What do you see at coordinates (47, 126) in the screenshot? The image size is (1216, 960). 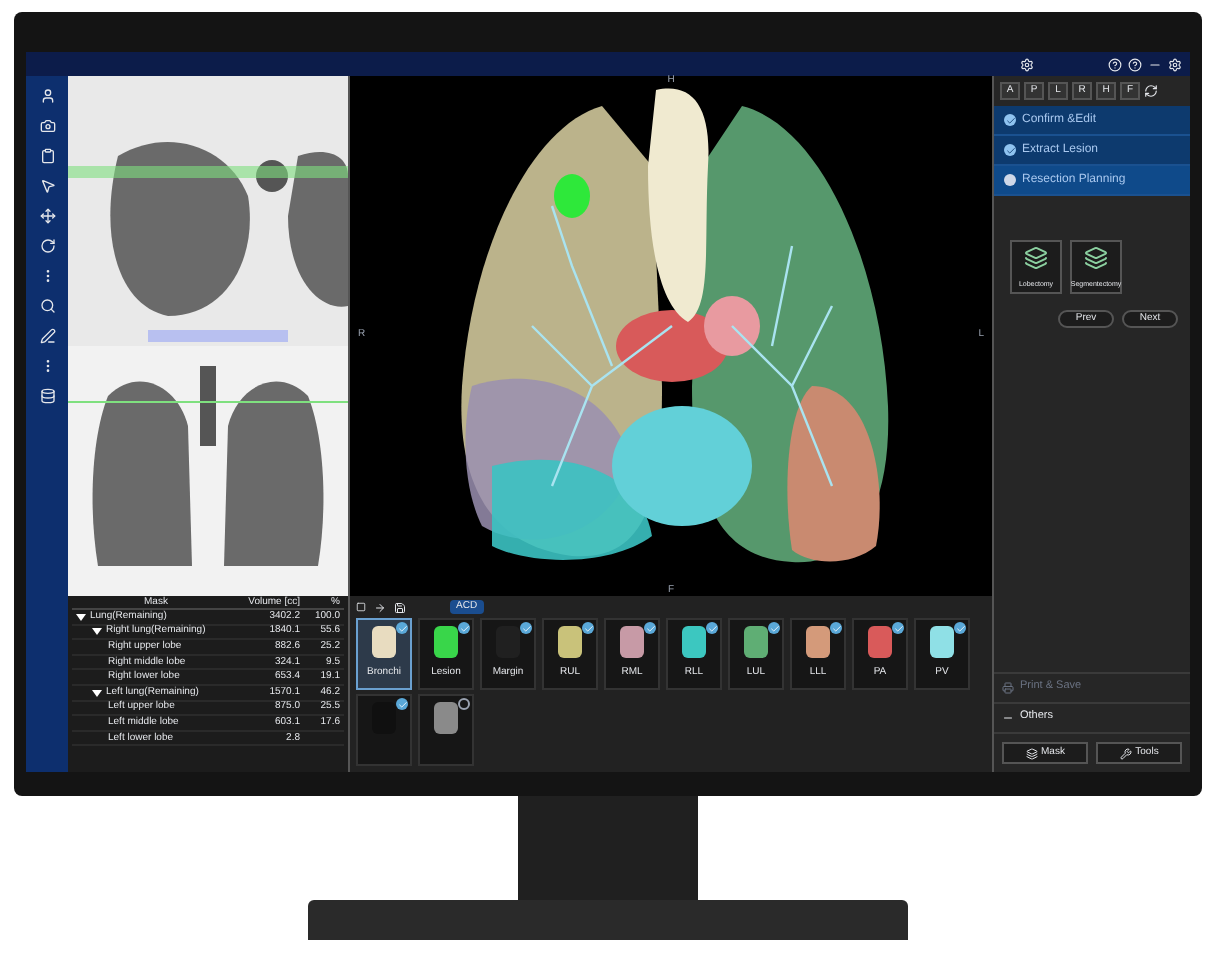 I see `camera-icon` at bounding box center [47, 126].